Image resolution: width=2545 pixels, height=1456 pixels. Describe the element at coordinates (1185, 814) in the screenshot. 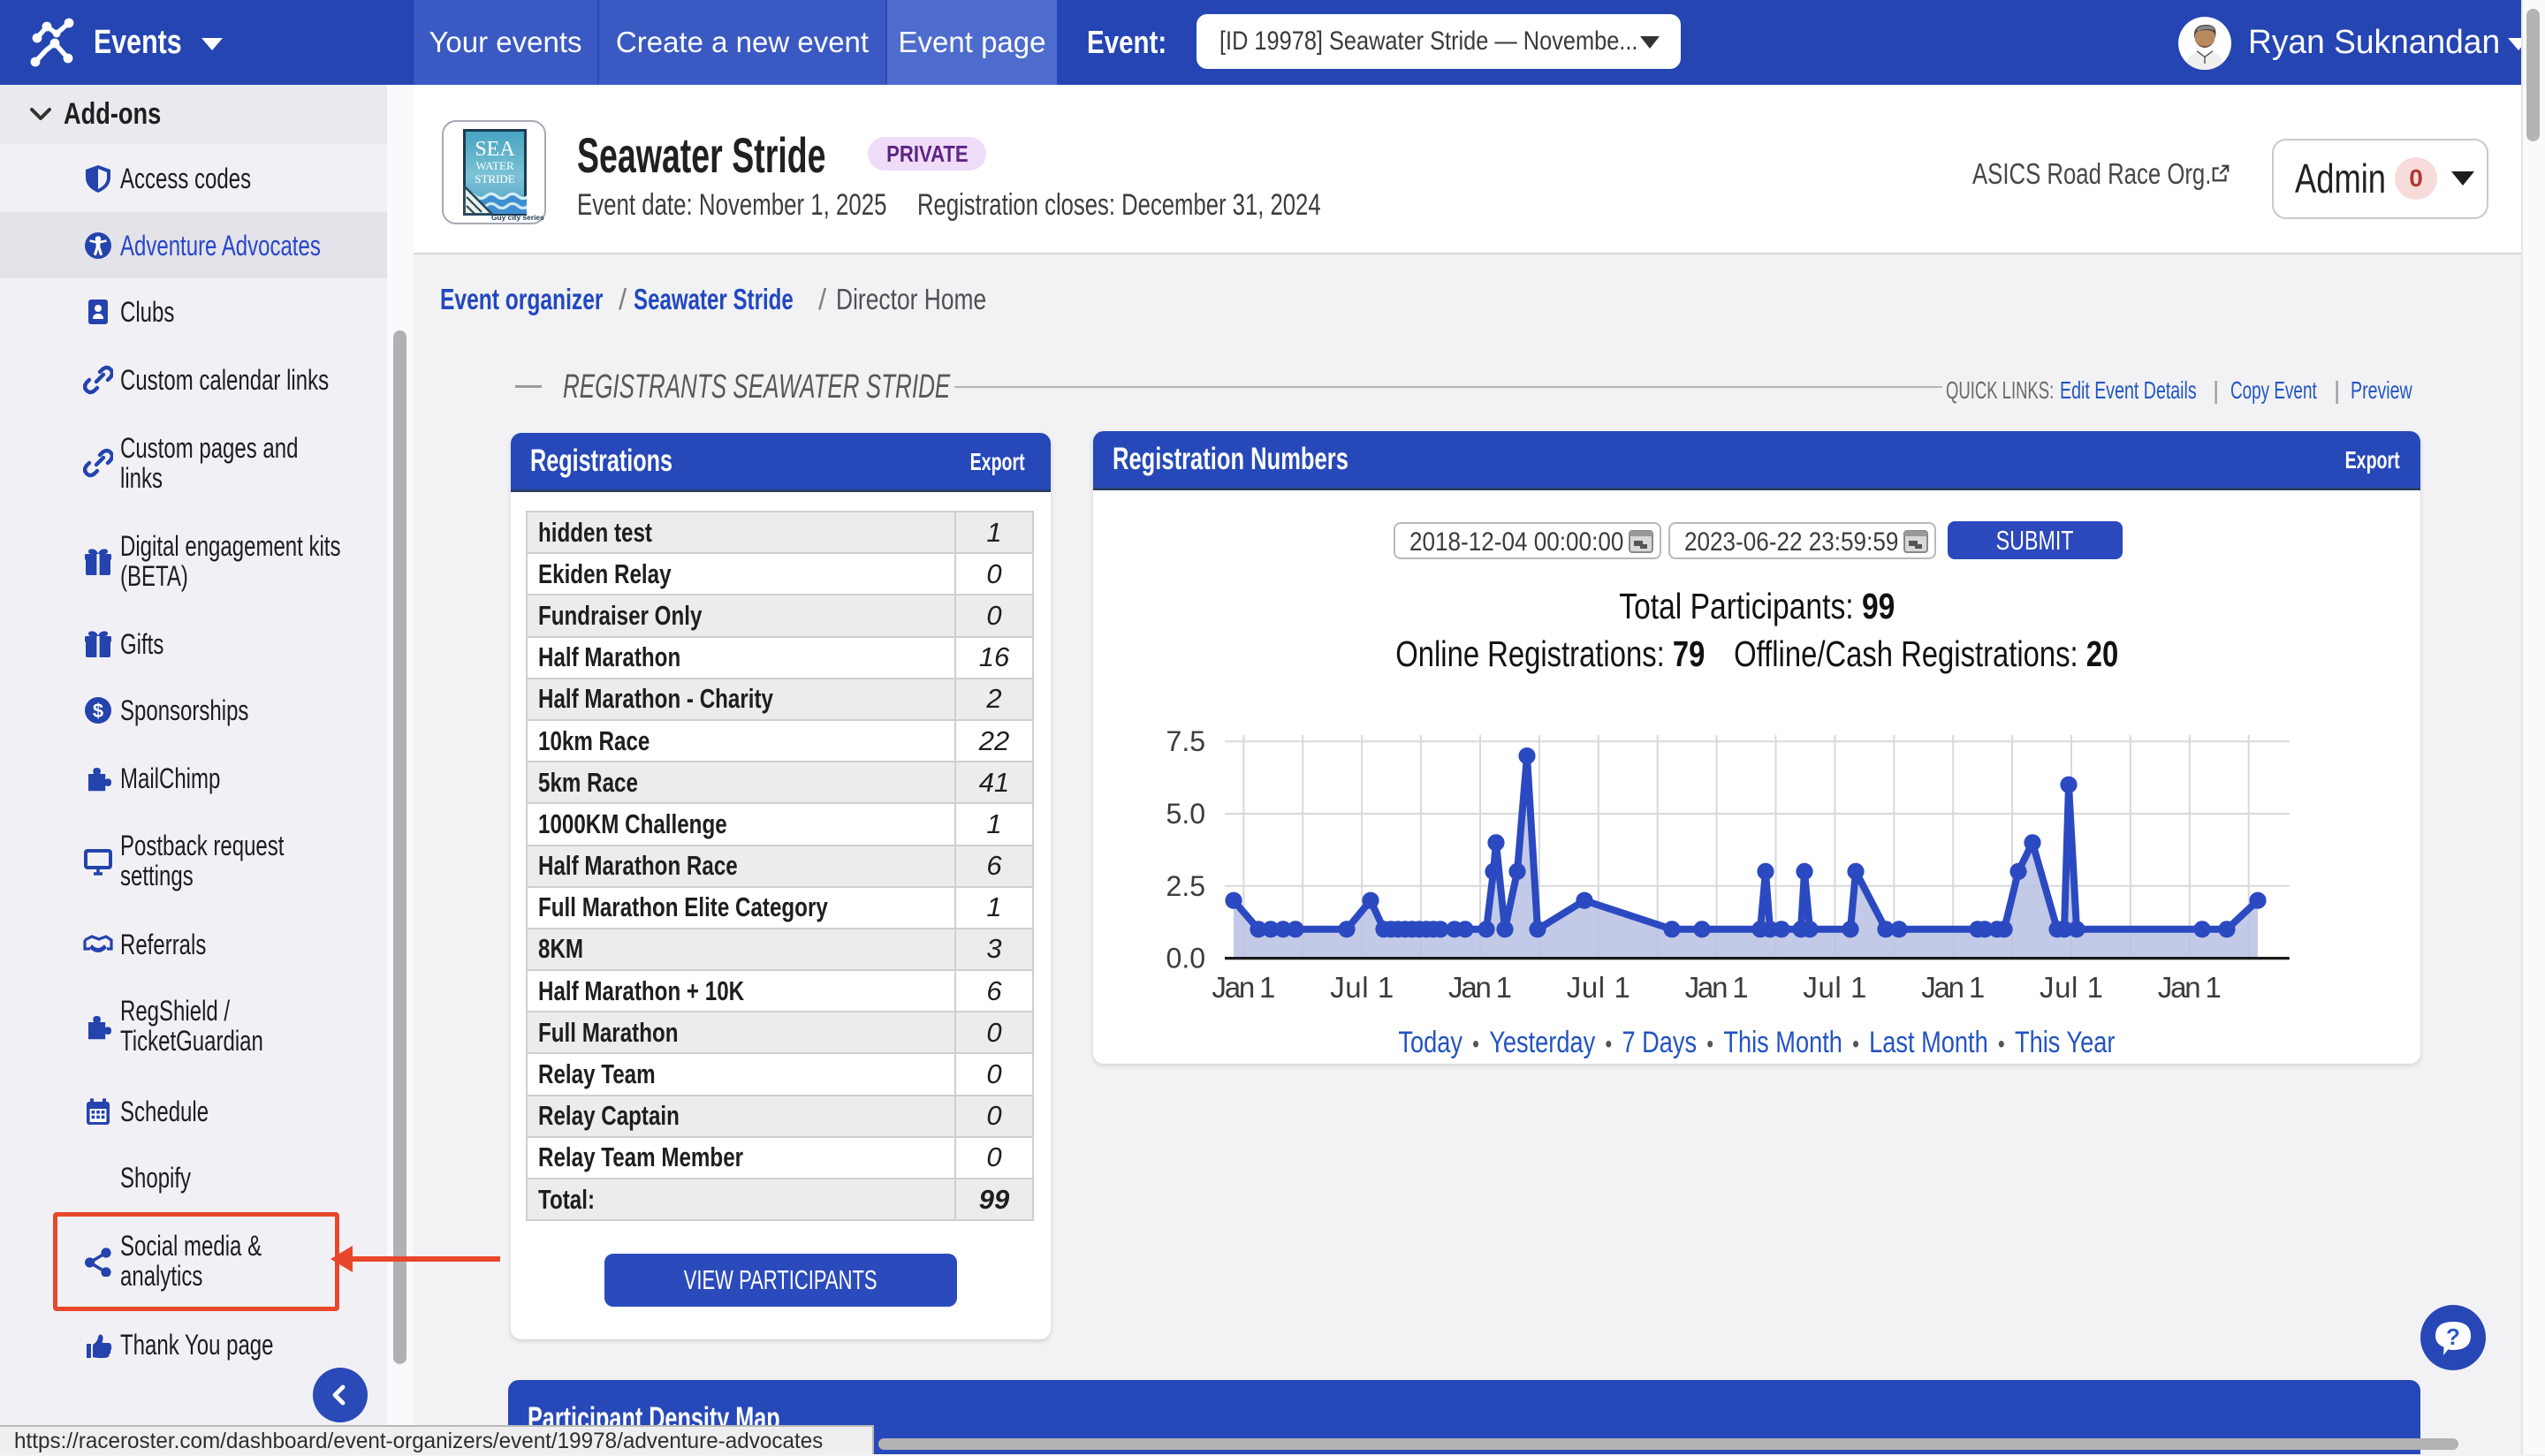

I see `svg-text: 5.0` at that location.